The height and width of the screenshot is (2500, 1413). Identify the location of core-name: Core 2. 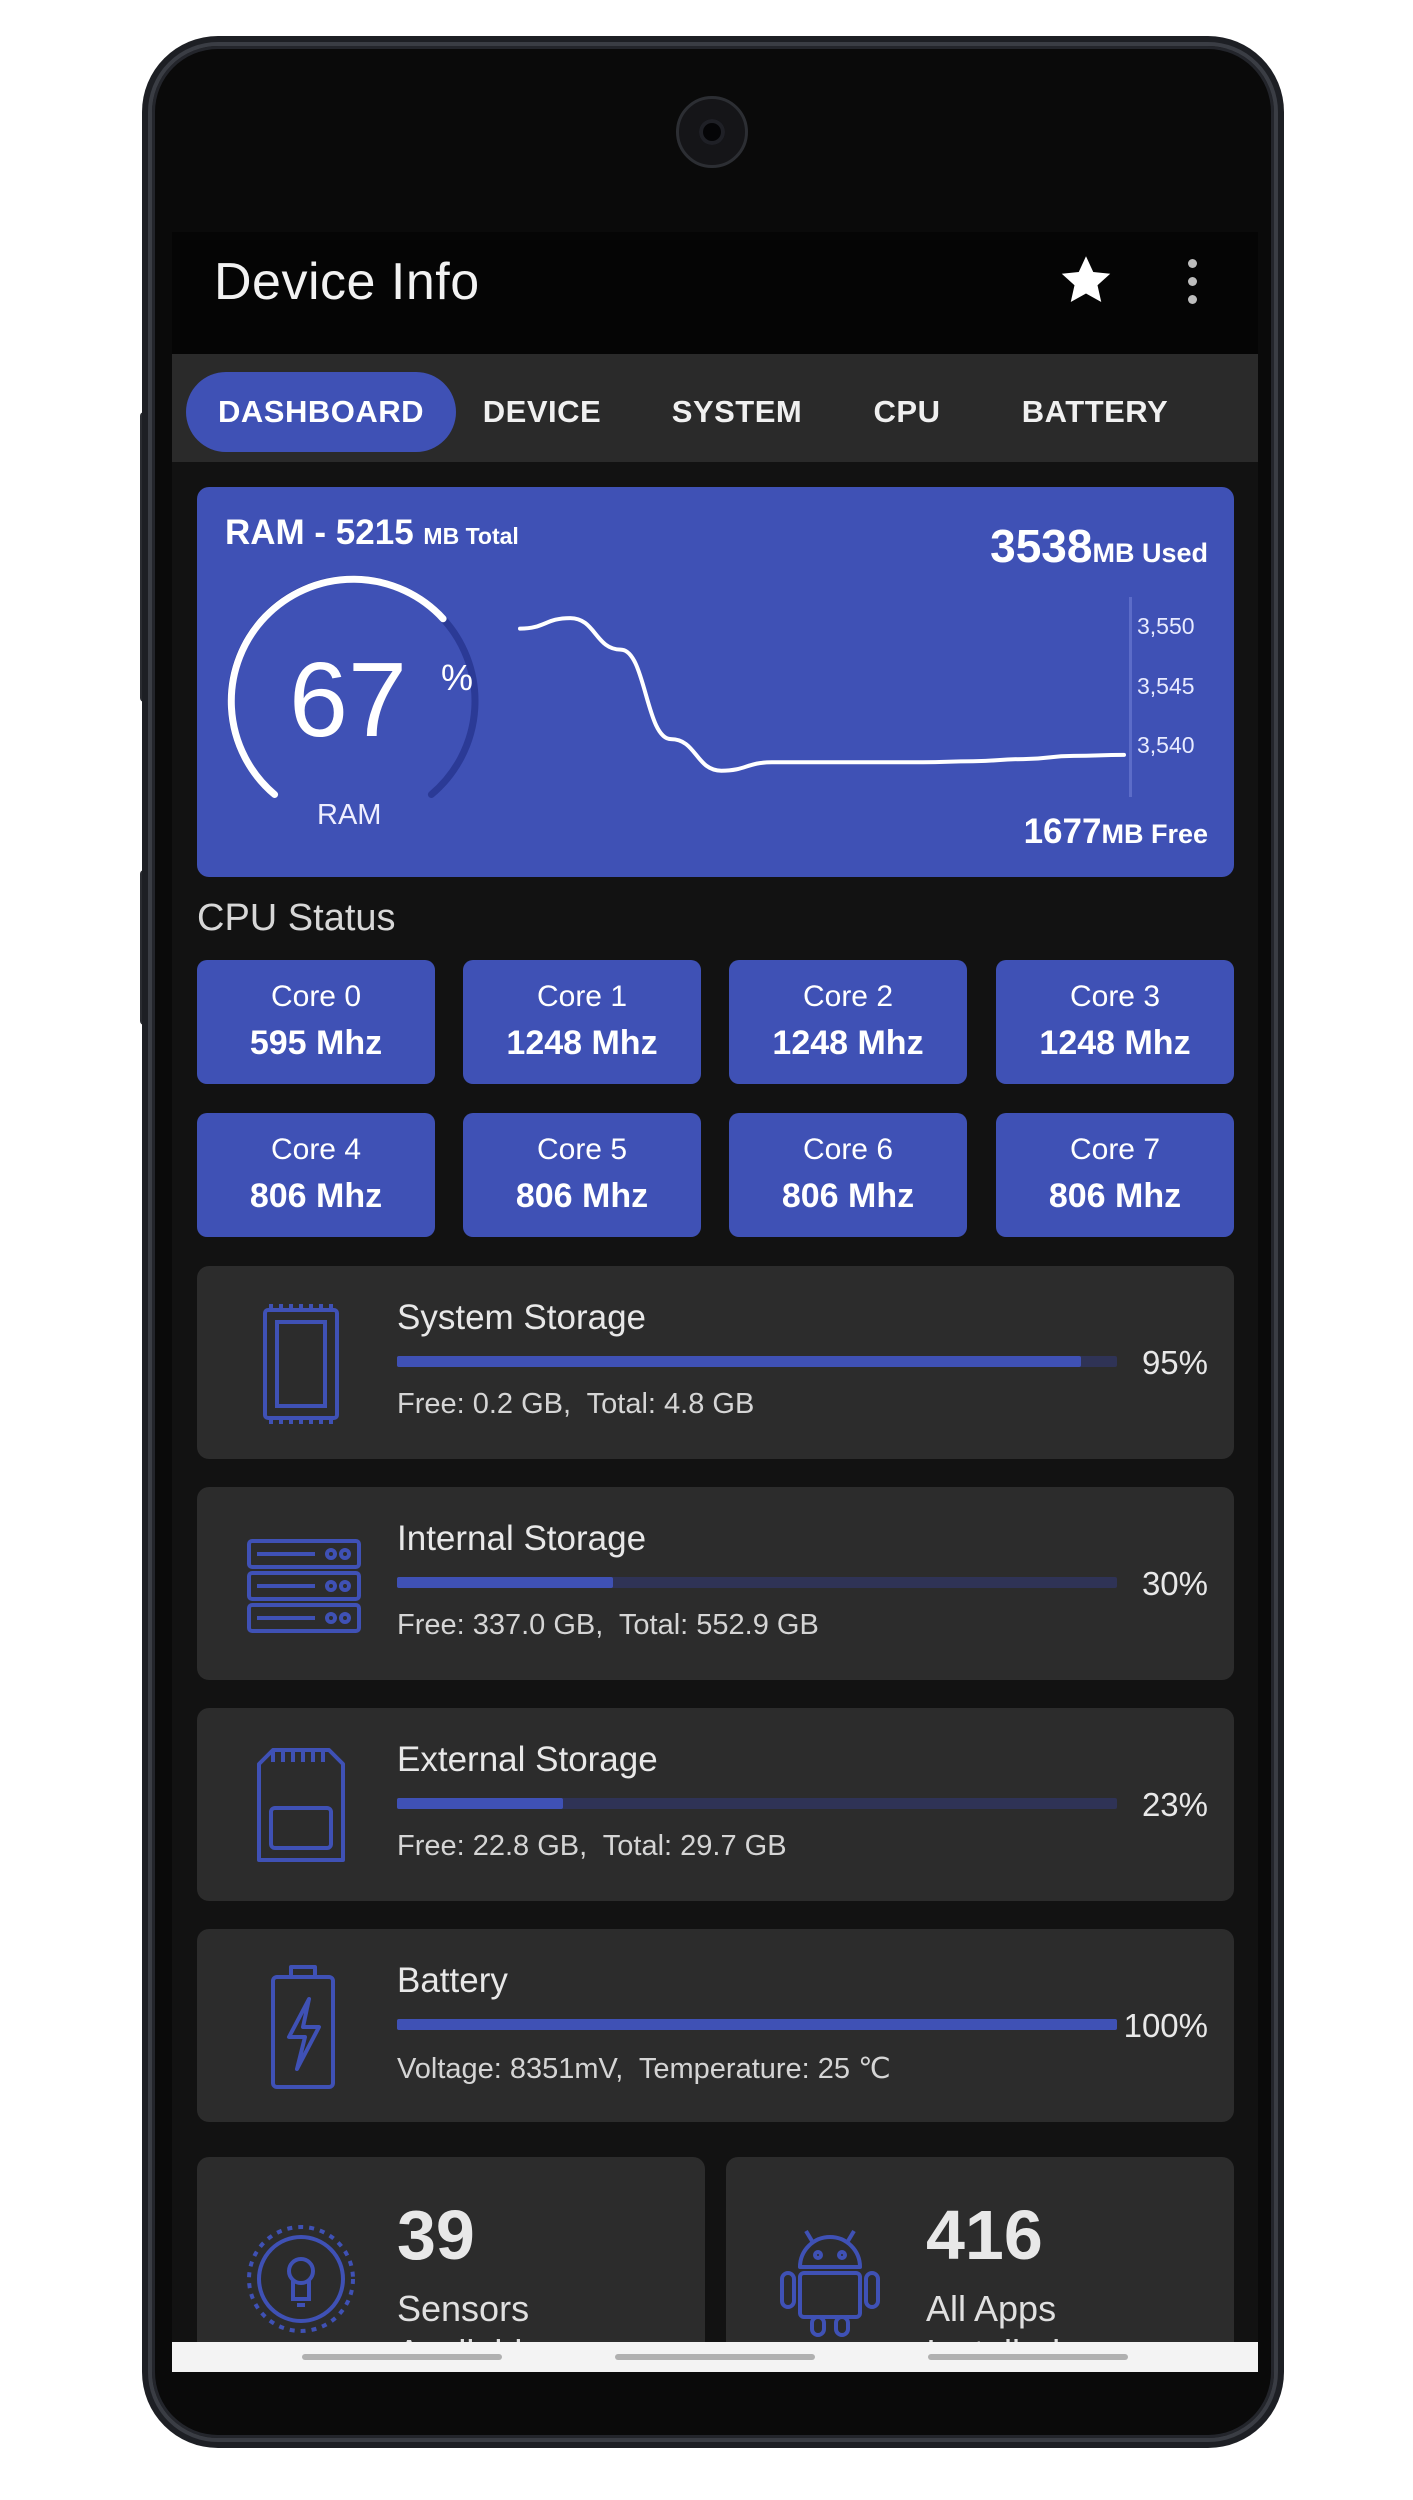
(848, 996).